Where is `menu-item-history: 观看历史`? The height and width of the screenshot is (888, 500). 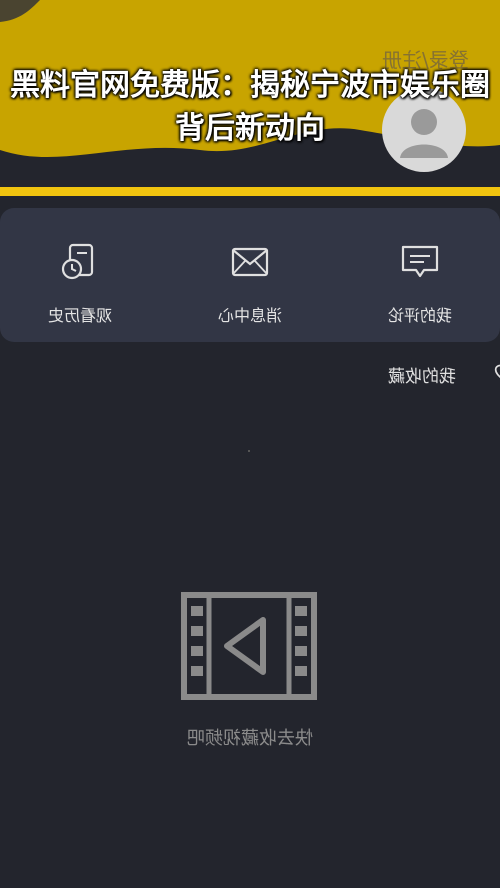
menu-item-history: 观看历史 is located at coordinates (80, 280).